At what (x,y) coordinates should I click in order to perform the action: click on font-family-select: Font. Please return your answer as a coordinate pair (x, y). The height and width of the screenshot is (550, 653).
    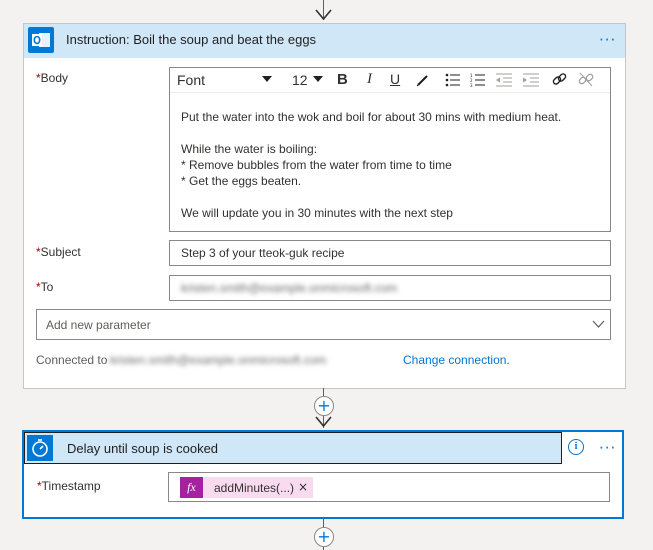
    Looking at the image, I should click on (191, 80).